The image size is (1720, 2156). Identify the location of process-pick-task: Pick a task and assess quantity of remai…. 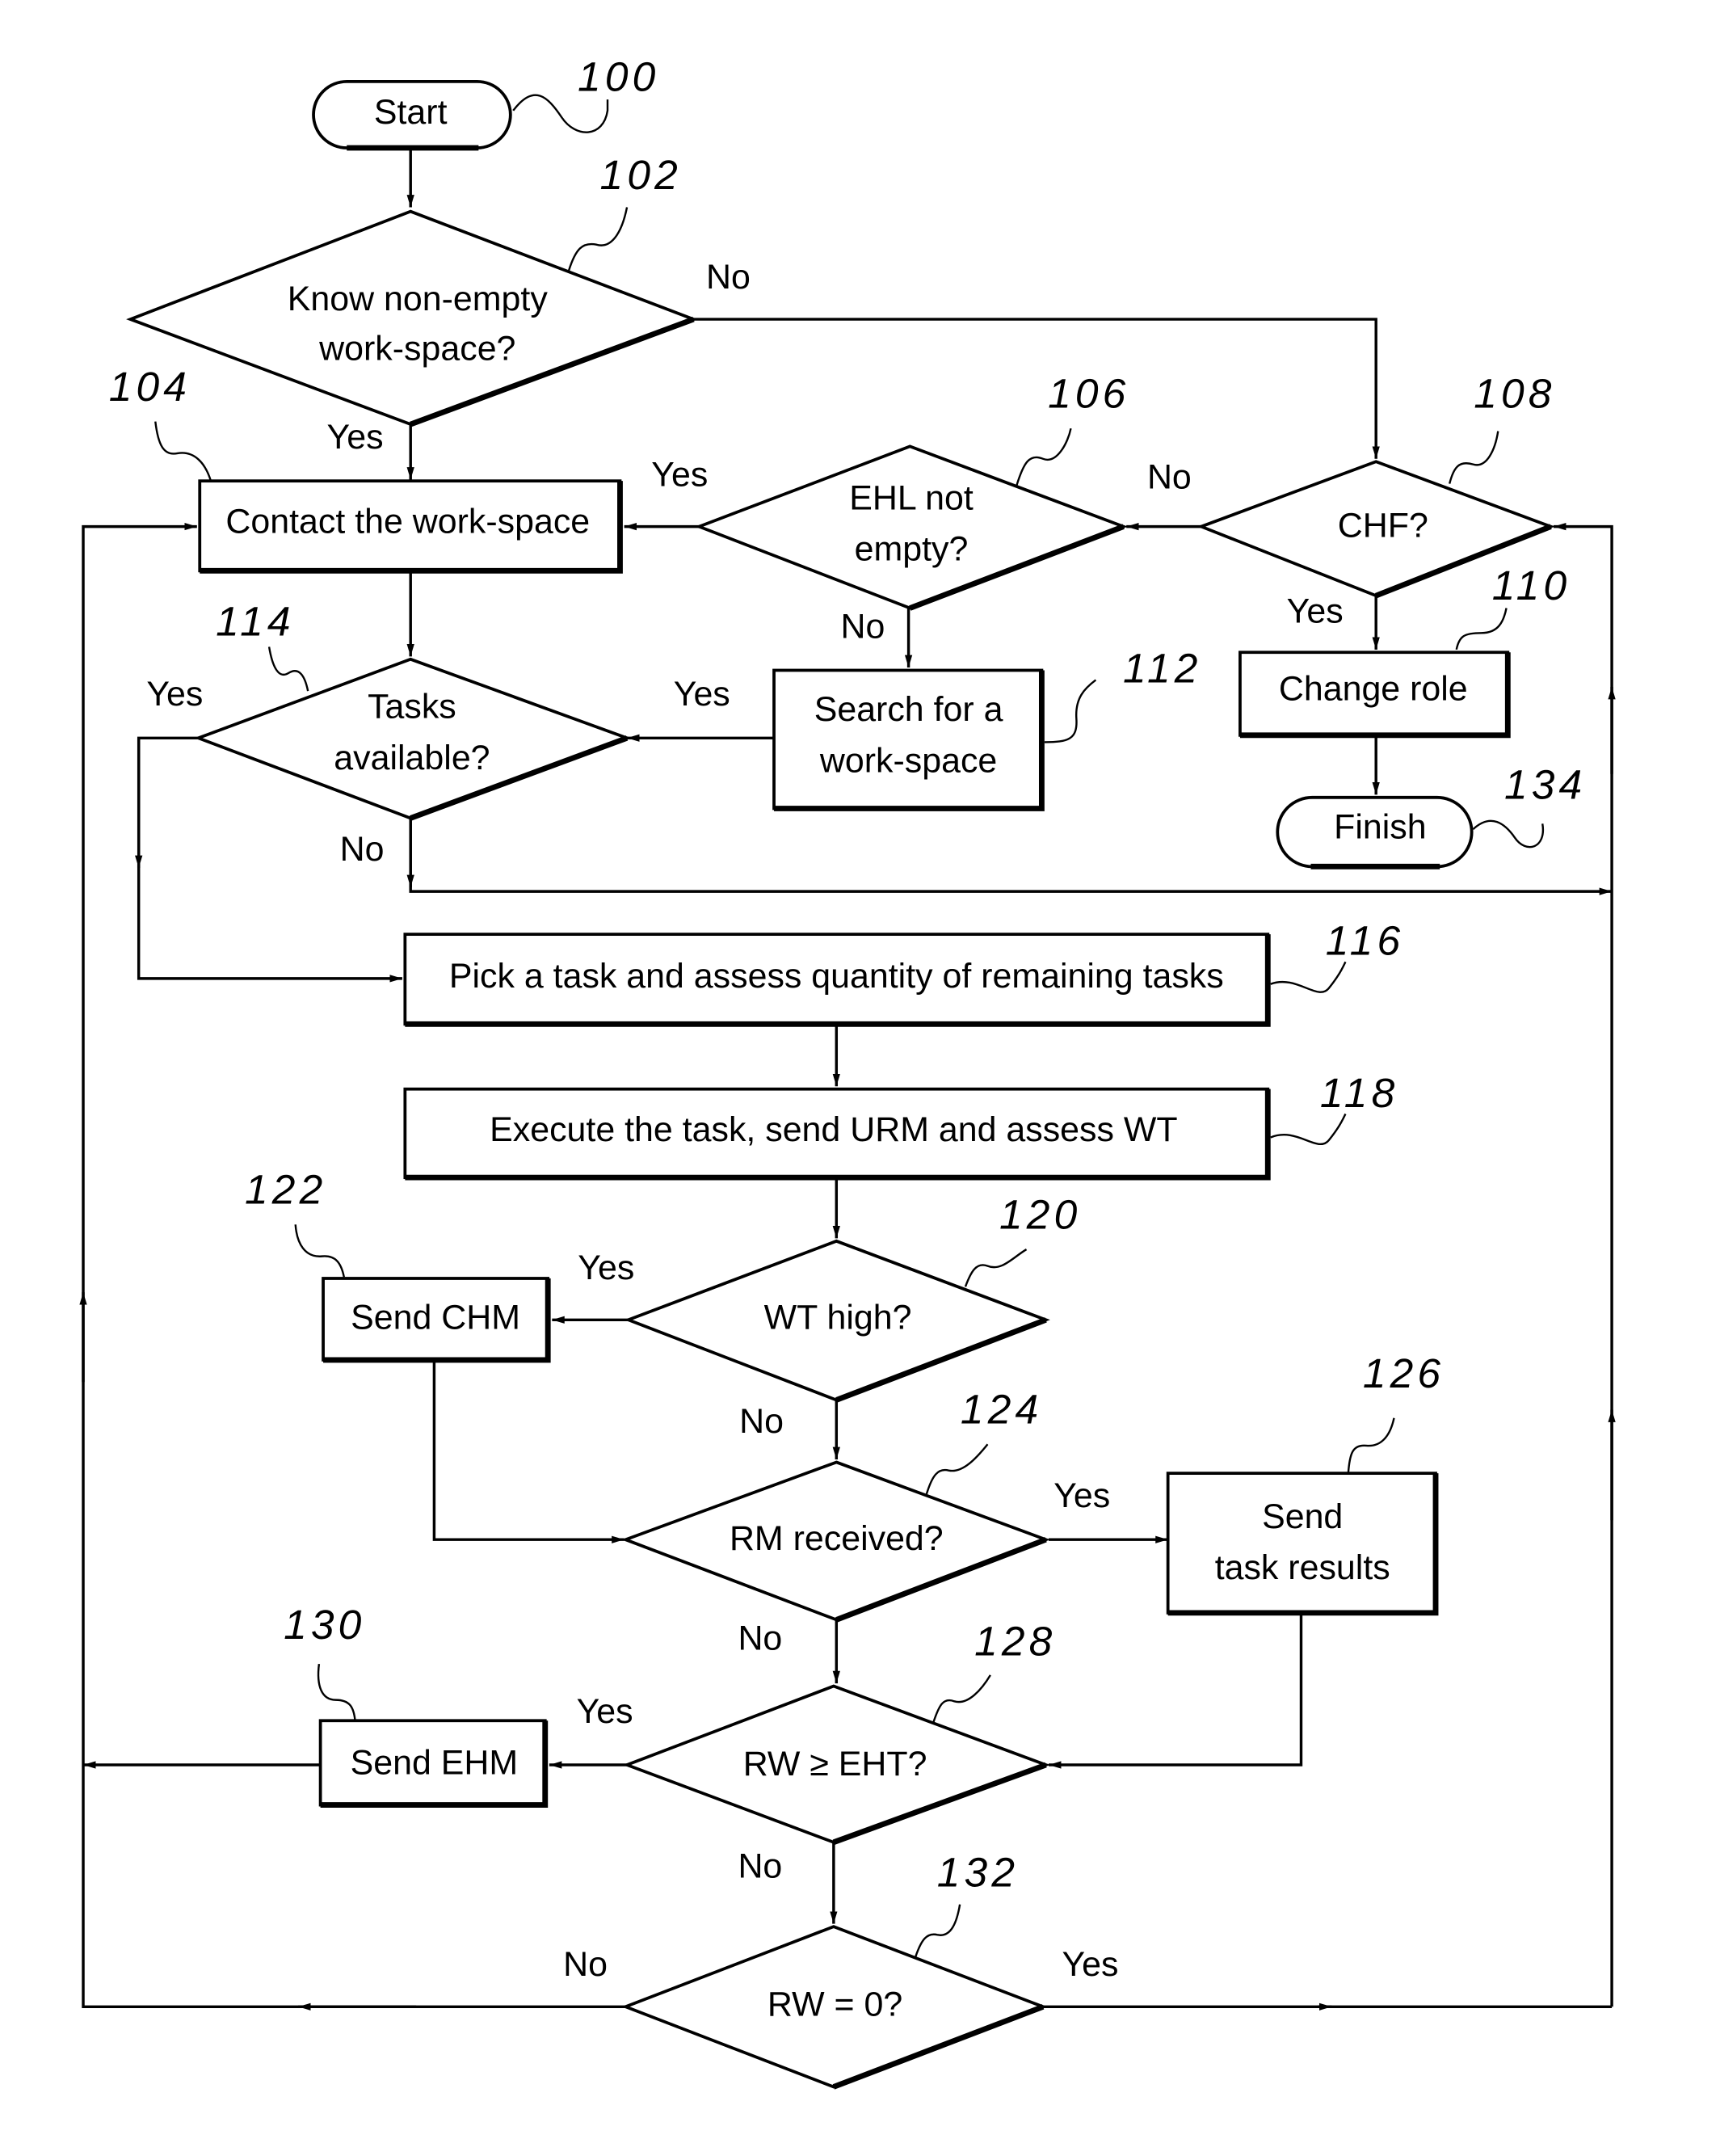
(837, 980).